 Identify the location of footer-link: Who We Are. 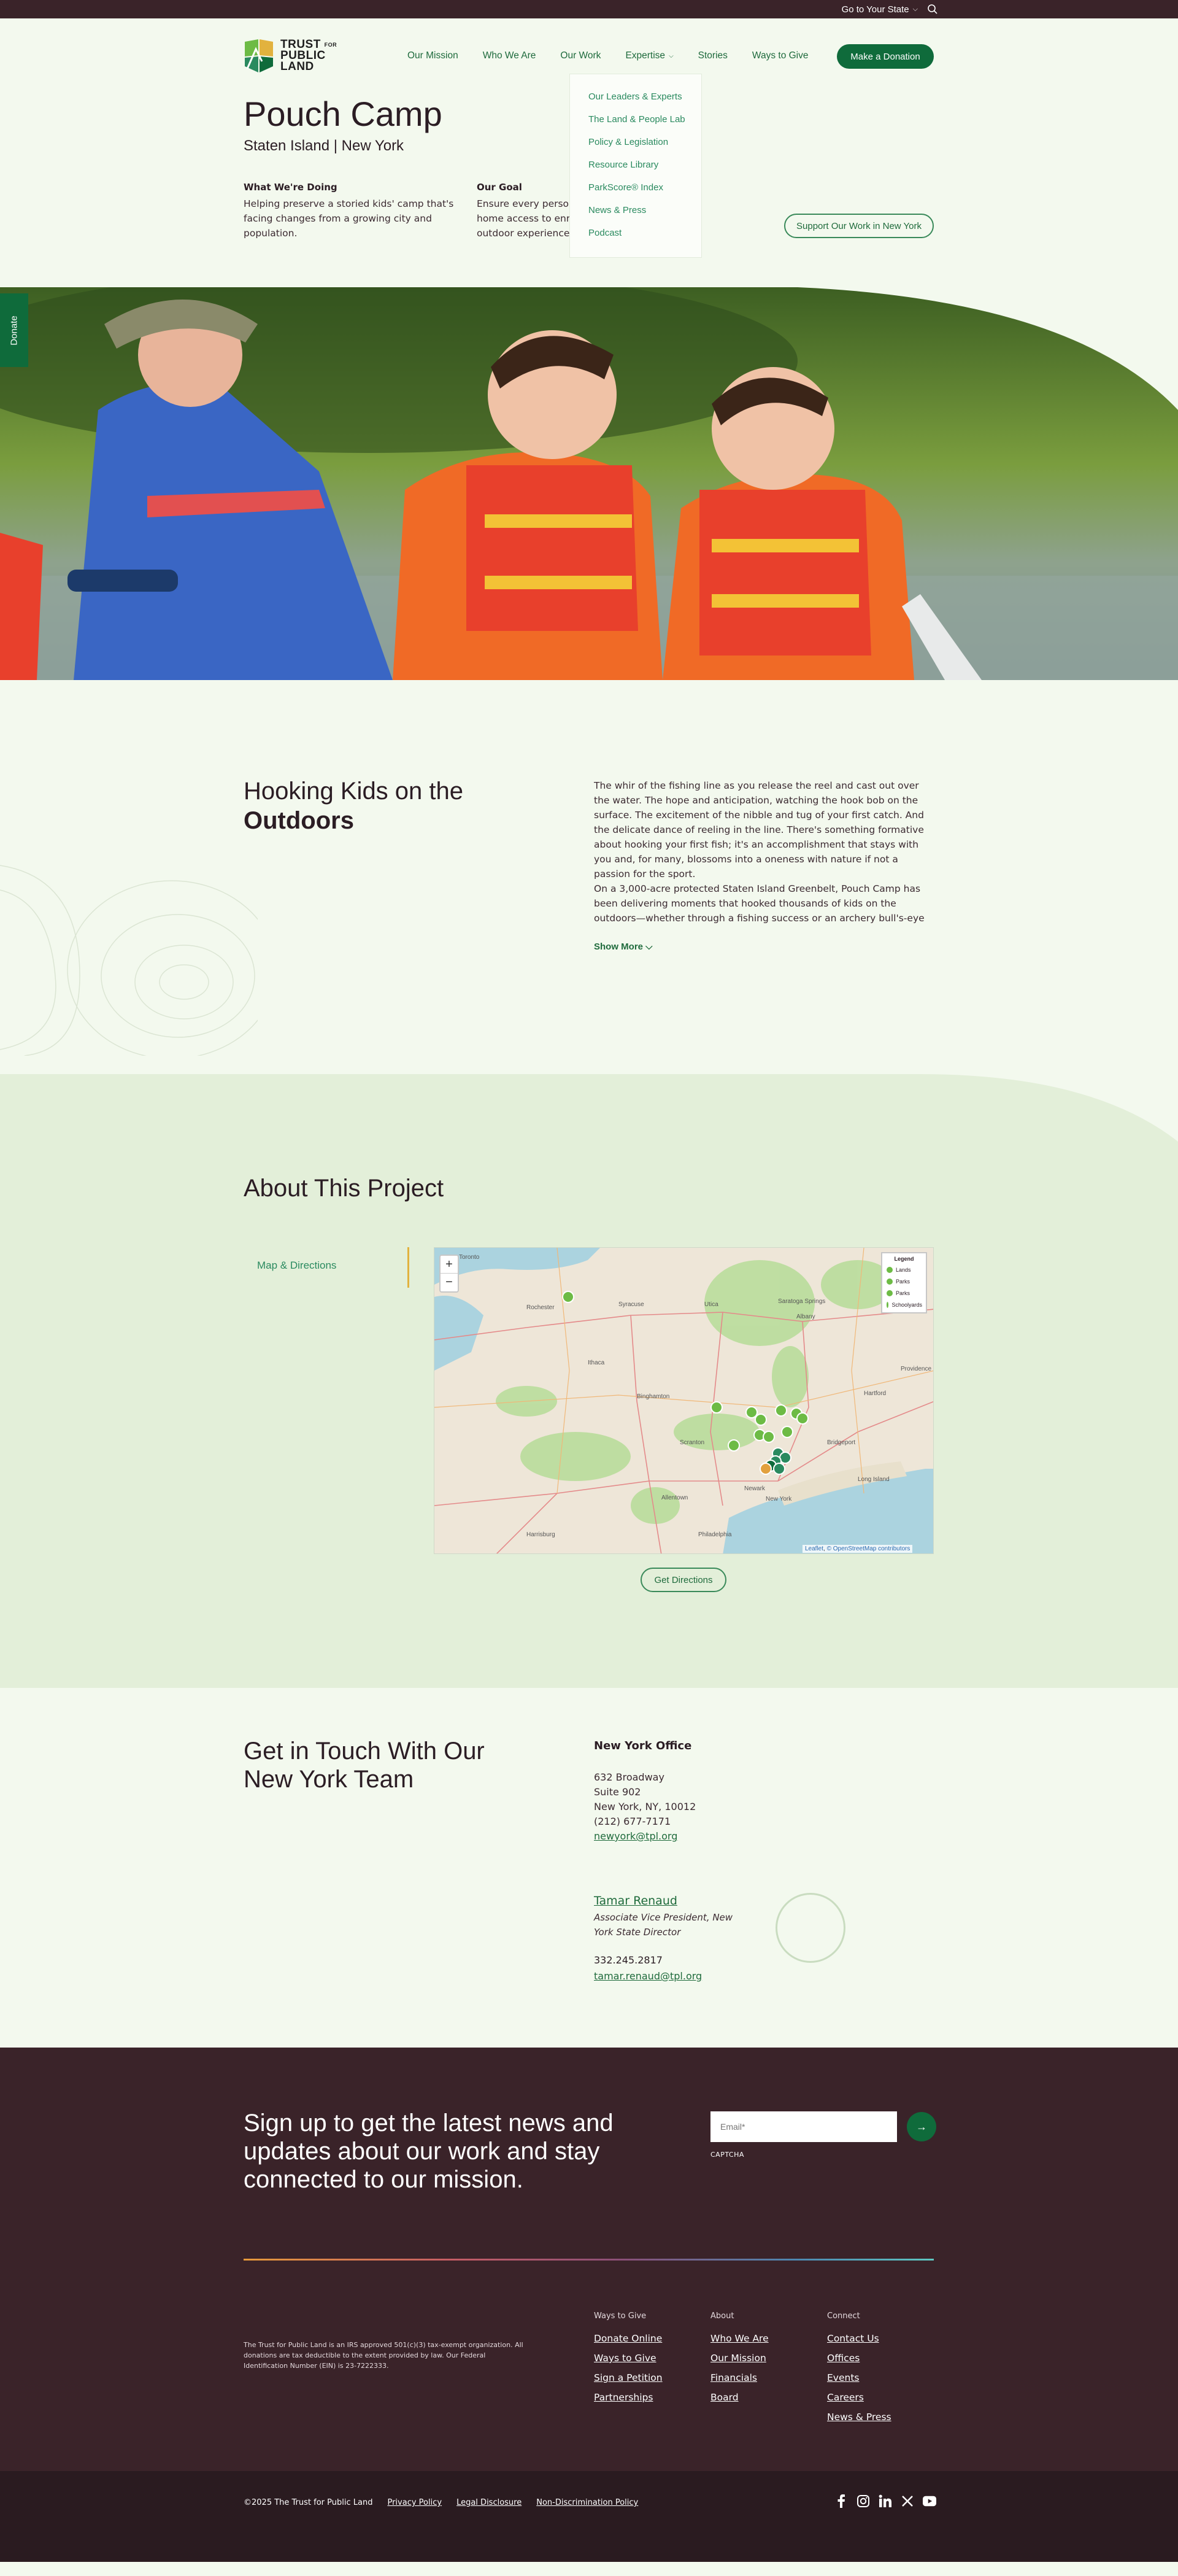
(739, 2343).